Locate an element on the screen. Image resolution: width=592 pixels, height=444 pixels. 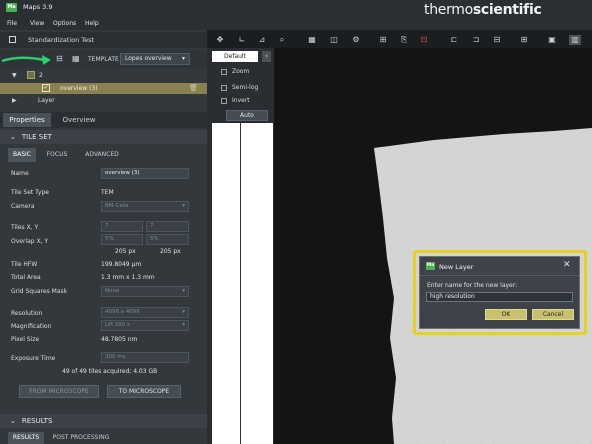
invert-label: Invert is located at coordinates (241, 100).